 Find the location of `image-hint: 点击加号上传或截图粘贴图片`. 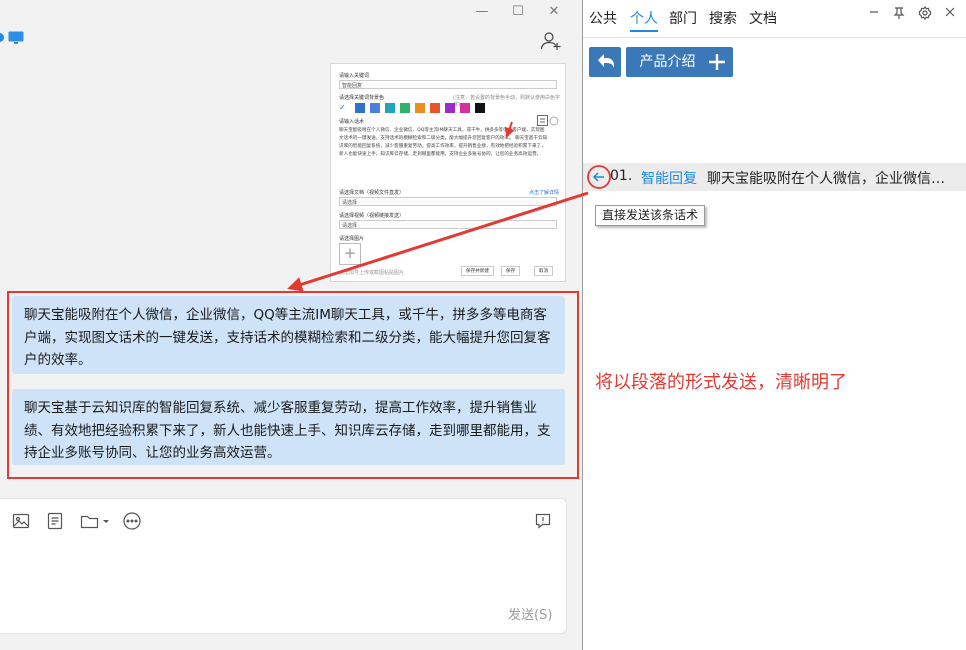

image-hint: 点击加号上传或截图粘贴图片 is located at coordinates (372, 273).